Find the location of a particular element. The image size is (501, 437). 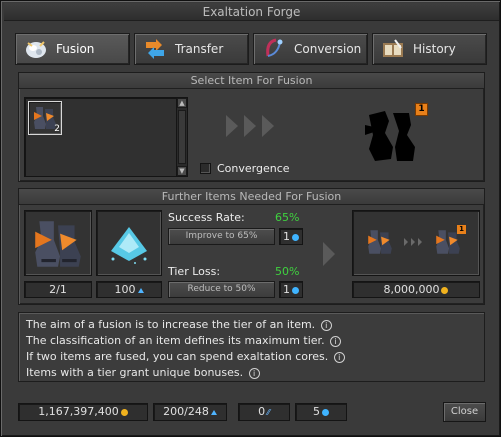

reduce-cost-value: 1 is located at coordinates (286, 289).